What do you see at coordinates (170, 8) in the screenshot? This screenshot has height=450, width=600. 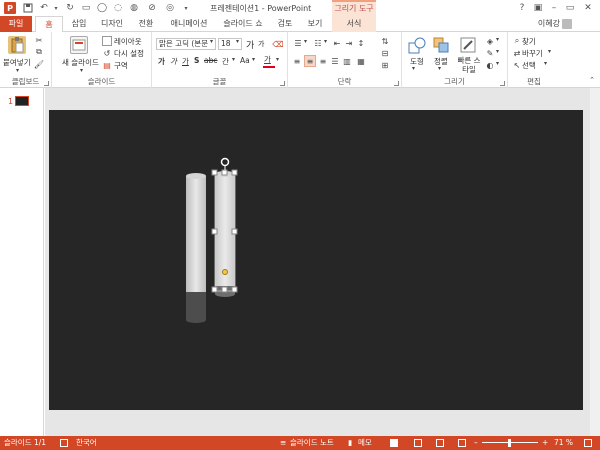 I see `shape-subtract-icon: ◎` at bounding box center [170, 8].